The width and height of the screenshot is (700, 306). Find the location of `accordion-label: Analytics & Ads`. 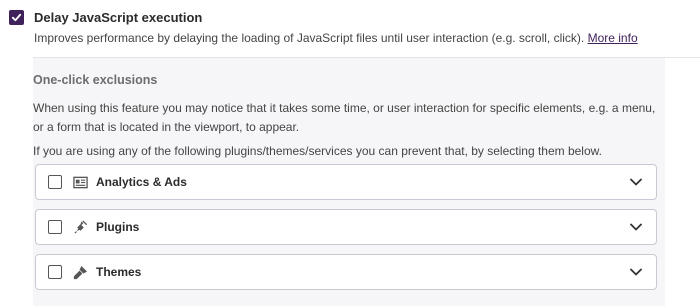

accordion-label: Analytics & Ads is located at coordinates (141, 182).